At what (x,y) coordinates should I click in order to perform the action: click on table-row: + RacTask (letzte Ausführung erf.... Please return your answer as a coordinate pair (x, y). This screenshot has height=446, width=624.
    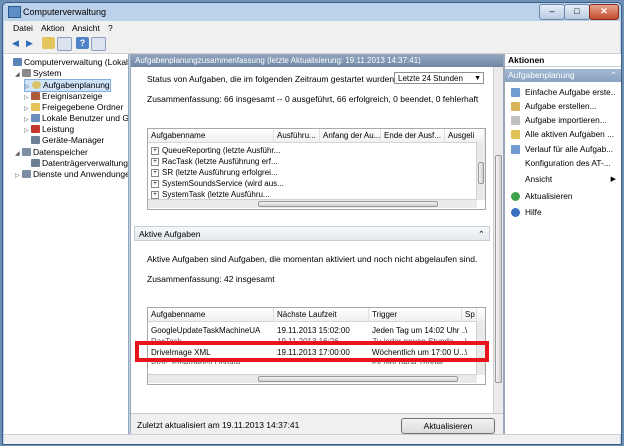
    Looking at the image, I should click on (308, 161).